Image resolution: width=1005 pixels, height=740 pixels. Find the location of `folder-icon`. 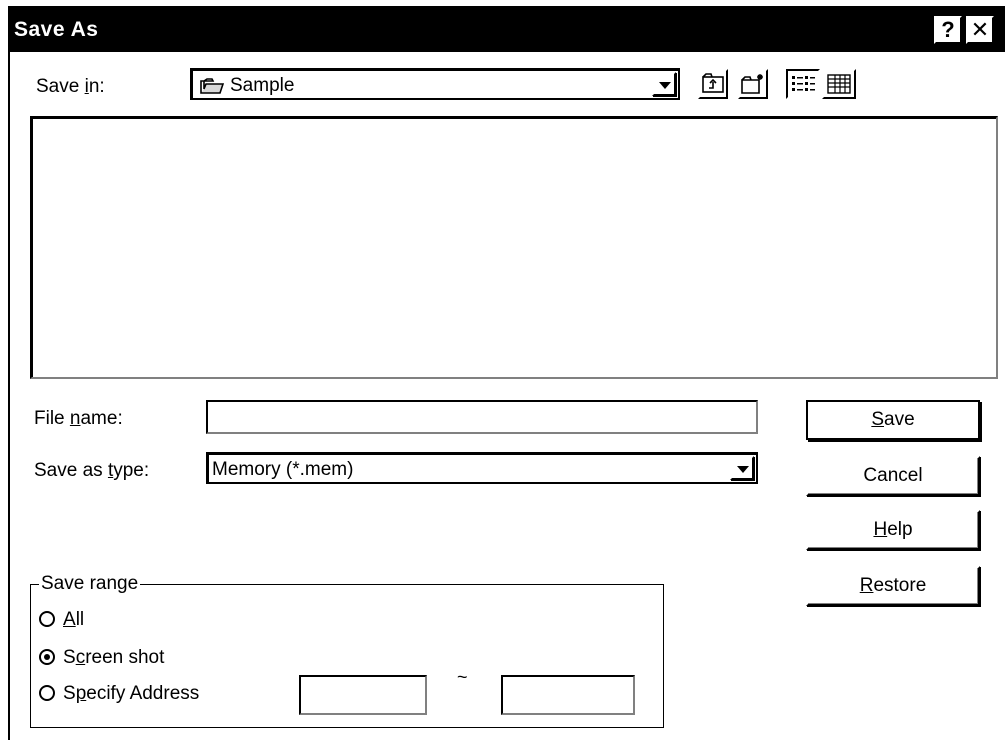

folder-icon is located at coordinates (212, 88).